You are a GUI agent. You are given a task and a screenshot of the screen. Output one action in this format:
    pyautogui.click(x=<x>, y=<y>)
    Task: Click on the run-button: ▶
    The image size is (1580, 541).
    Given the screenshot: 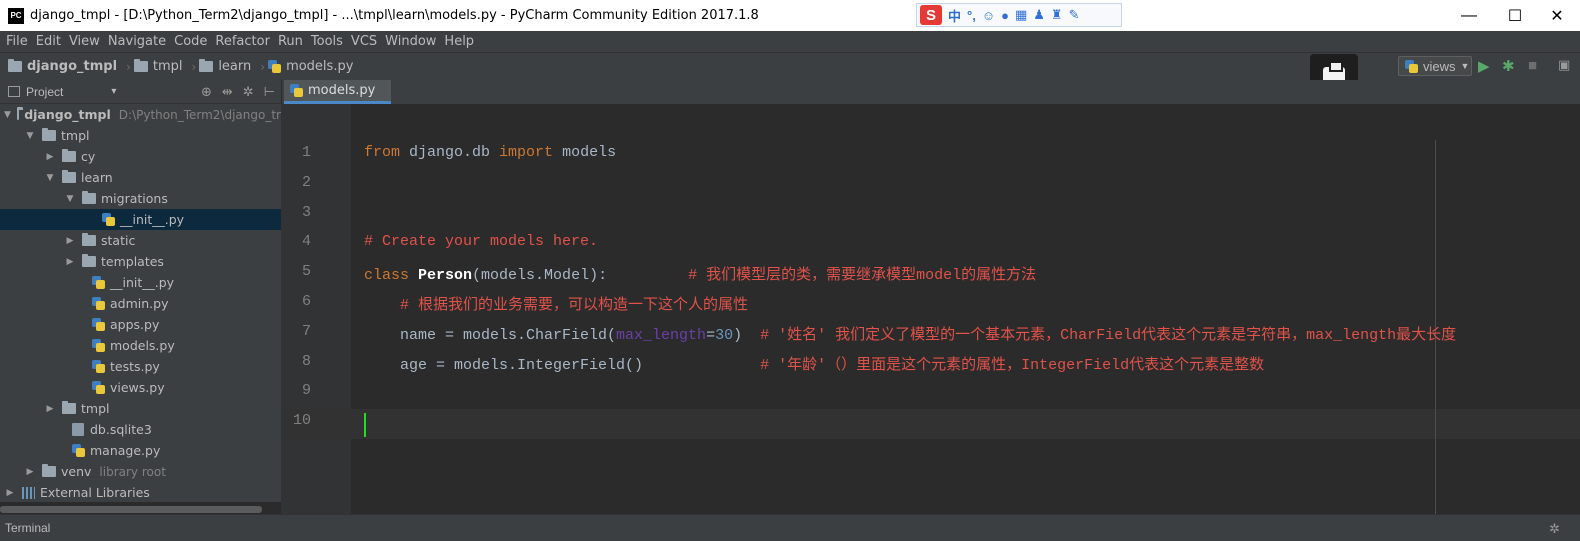 What is the action you would take?
    pyautogui.click(x=1484, y=66)
    